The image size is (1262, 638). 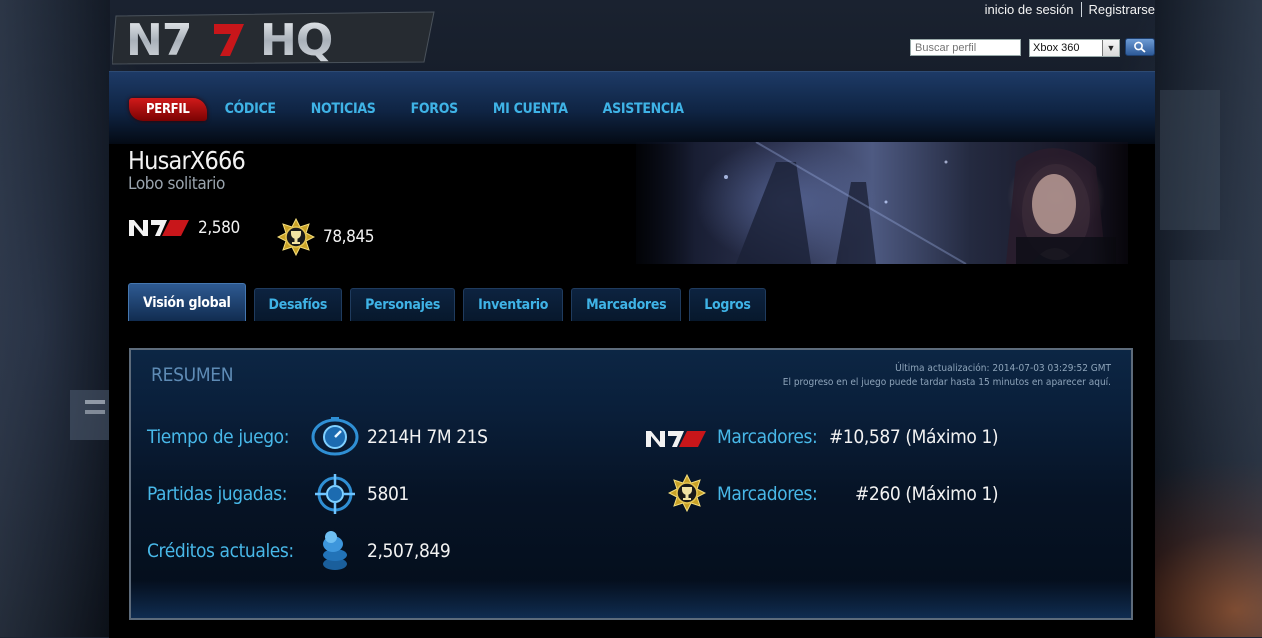 I want to click on credits-icon, so click(x=335, y=550).